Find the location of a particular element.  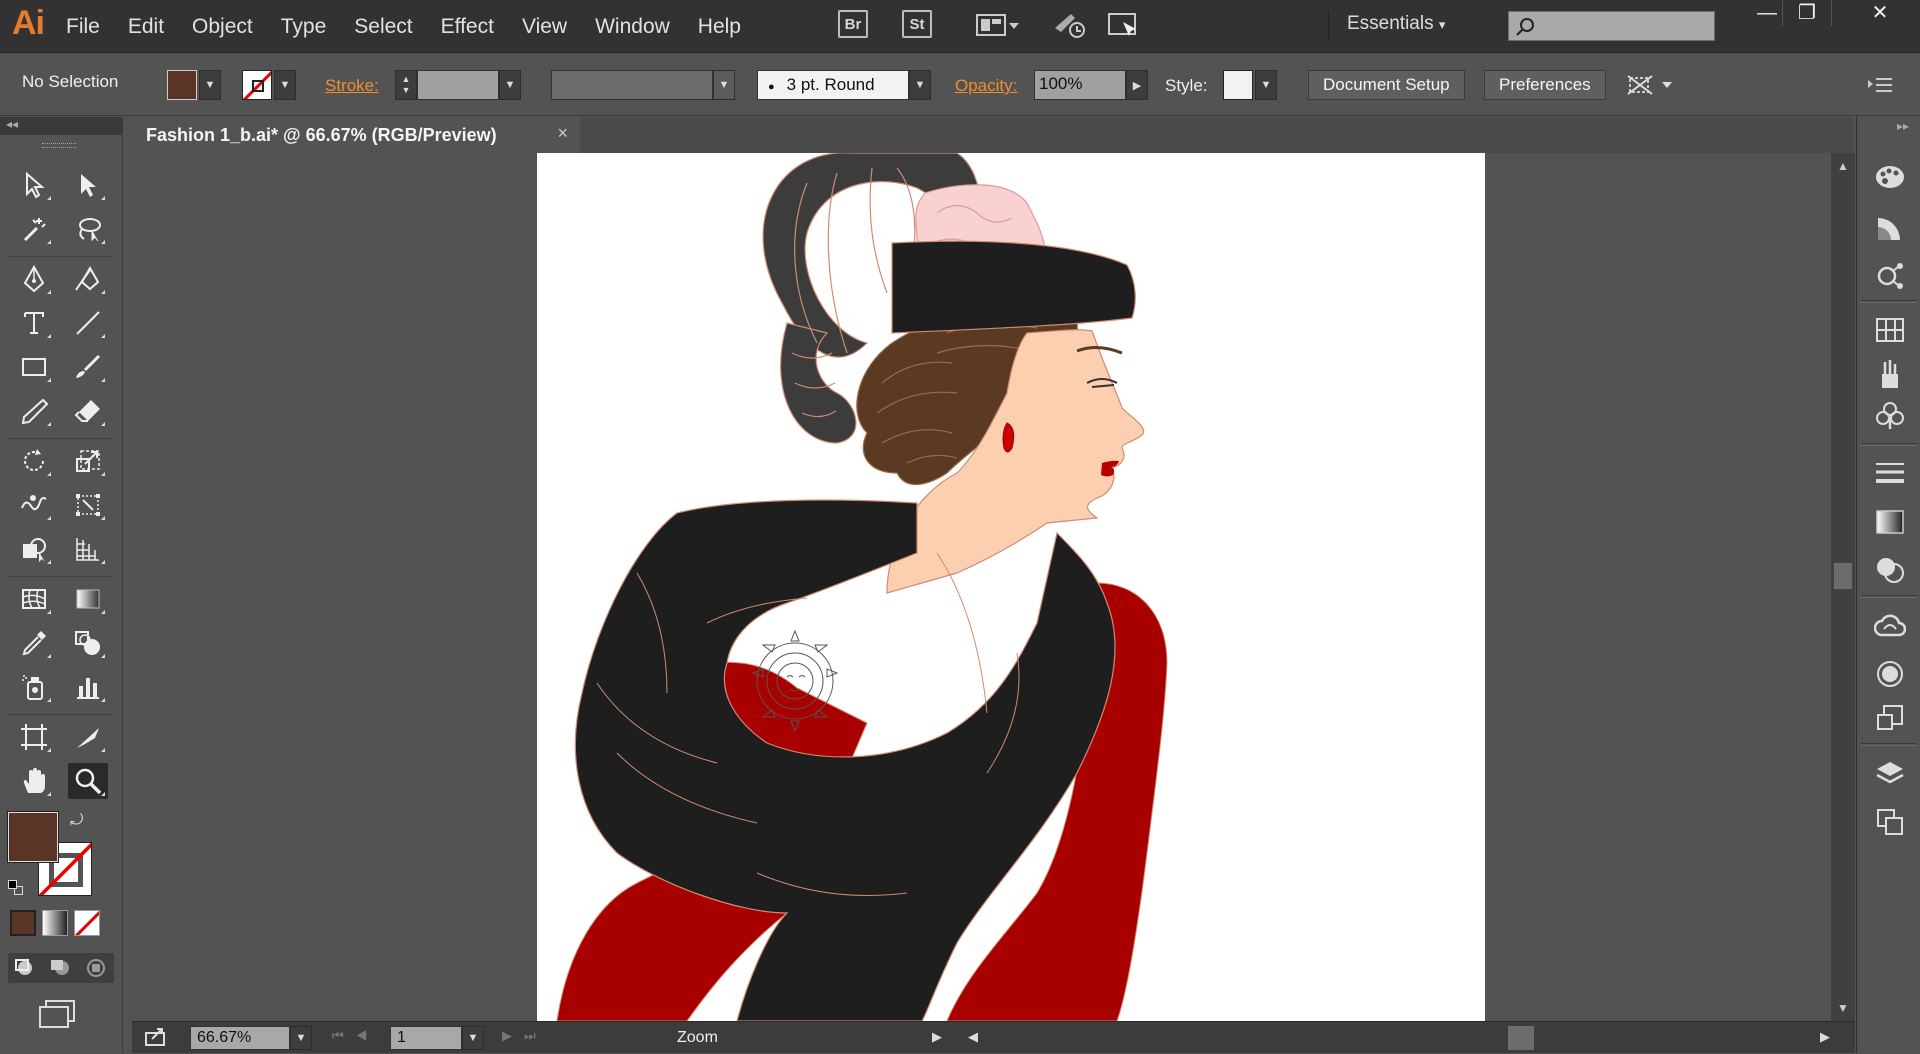

horizontal-scroll-thumb is located at coordinates (1521, 1038).